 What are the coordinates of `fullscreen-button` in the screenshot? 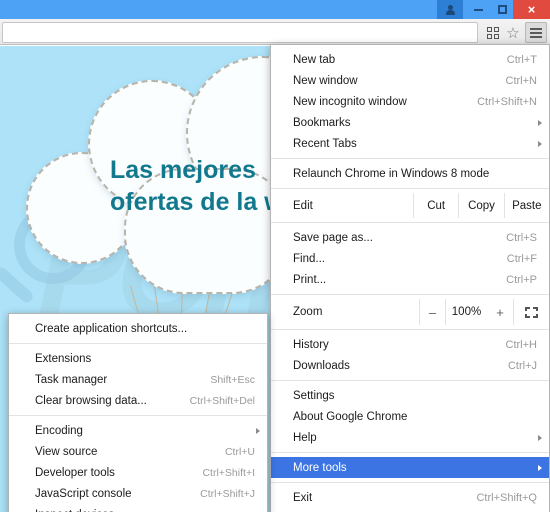 It's located at (531, 312).